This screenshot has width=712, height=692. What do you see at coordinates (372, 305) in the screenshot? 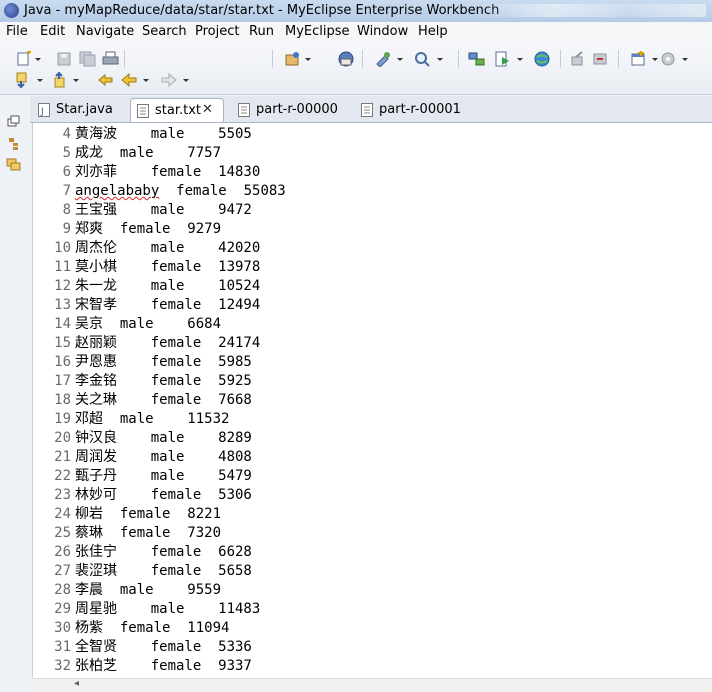
I see `editor-line: 13 宋智孝 female 12494` at bounding box center [372, 305].